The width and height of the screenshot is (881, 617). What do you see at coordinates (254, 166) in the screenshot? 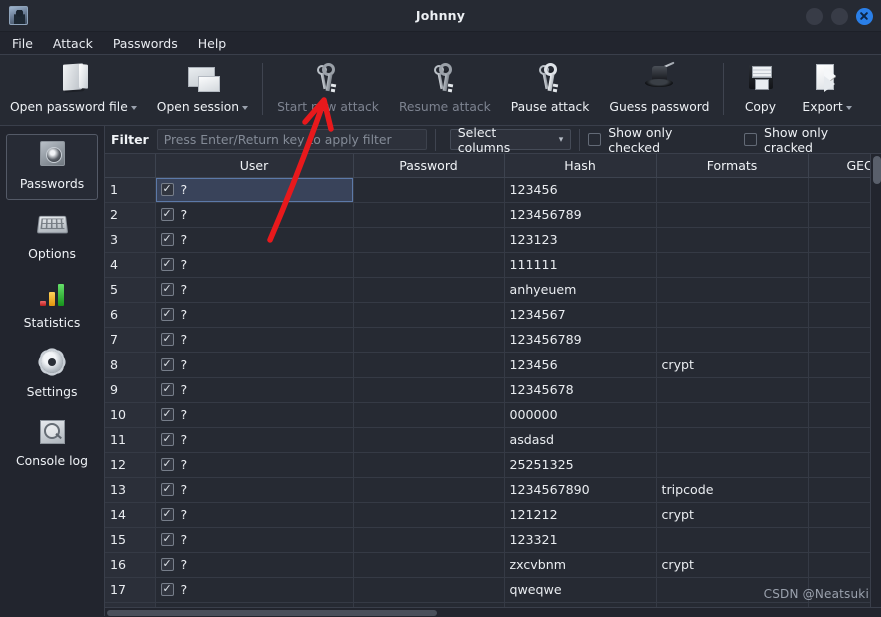
I see `column-header-user: User` at bounding box center [254, 166].